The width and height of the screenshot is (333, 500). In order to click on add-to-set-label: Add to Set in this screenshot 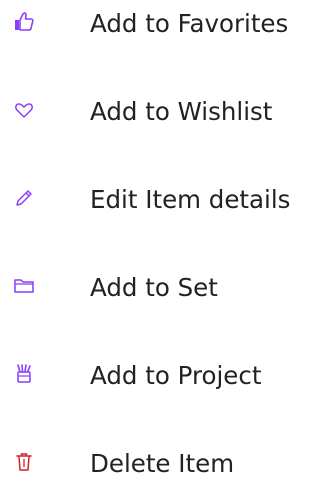, I will do `click(154, 287)`.